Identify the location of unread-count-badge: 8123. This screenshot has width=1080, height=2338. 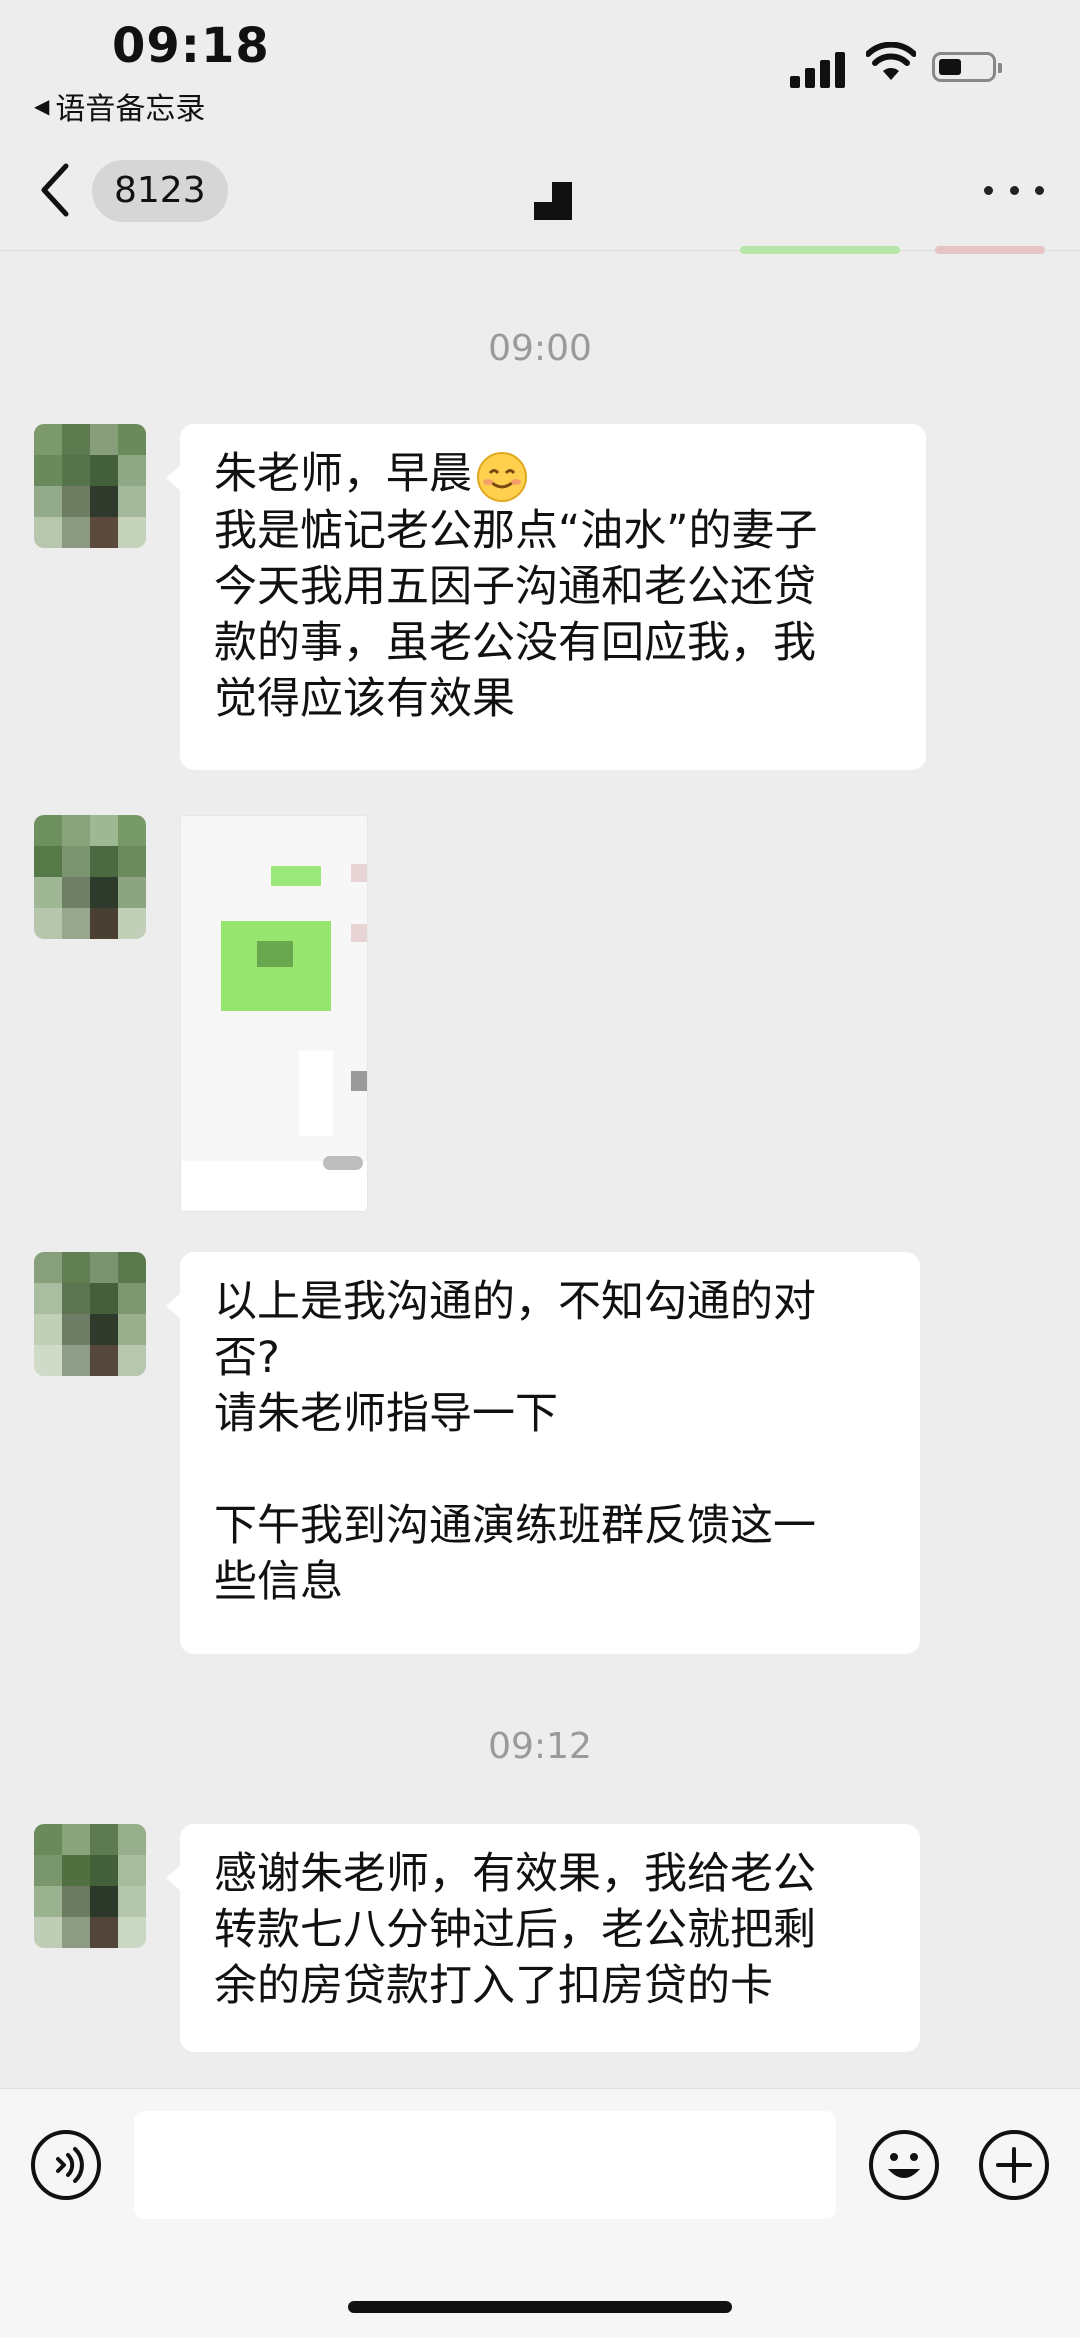
(160, 191).